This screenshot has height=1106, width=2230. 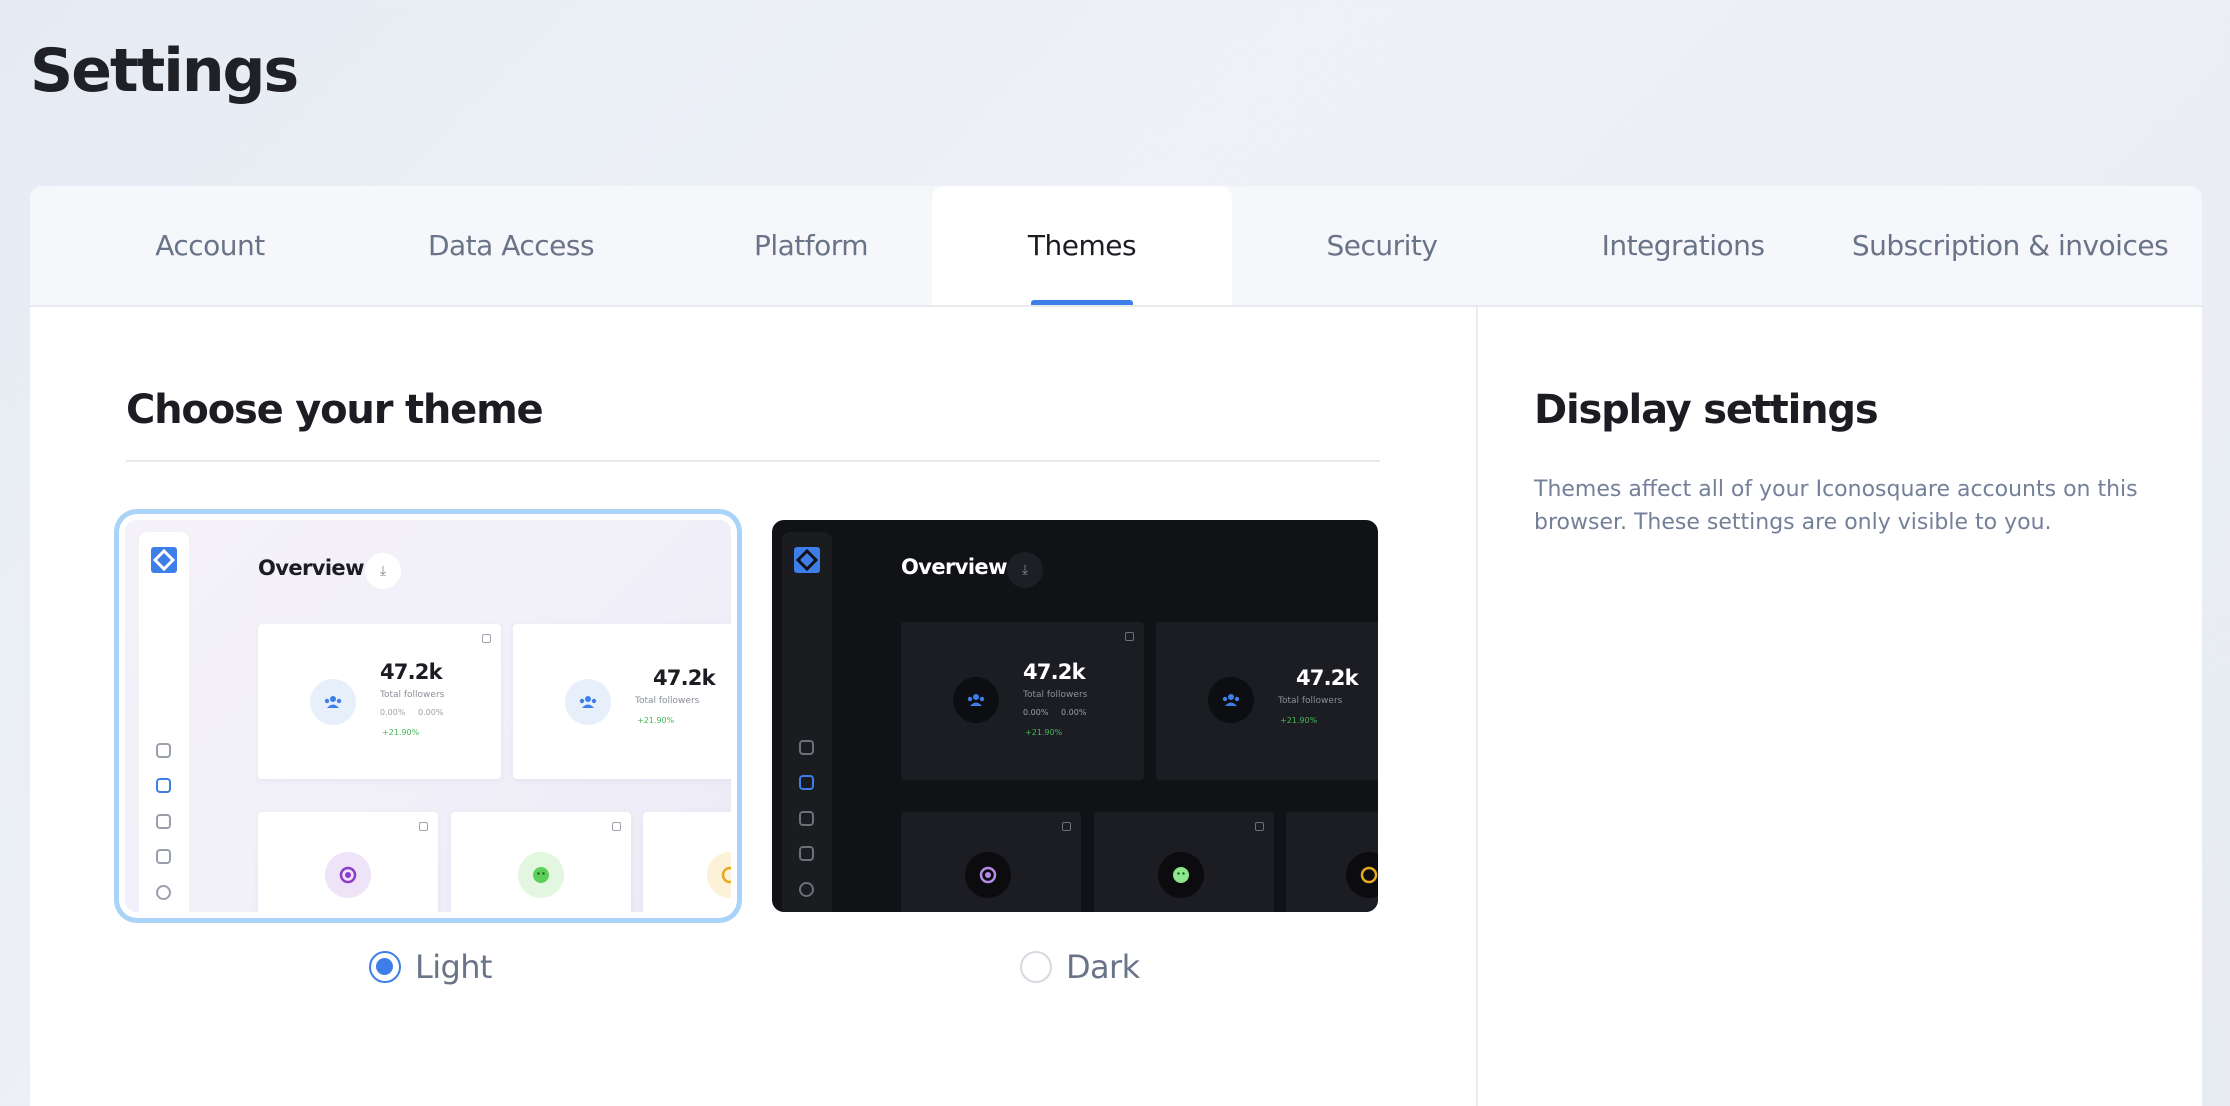 I want to click on light-radio-button, so click(x=385, y=967).